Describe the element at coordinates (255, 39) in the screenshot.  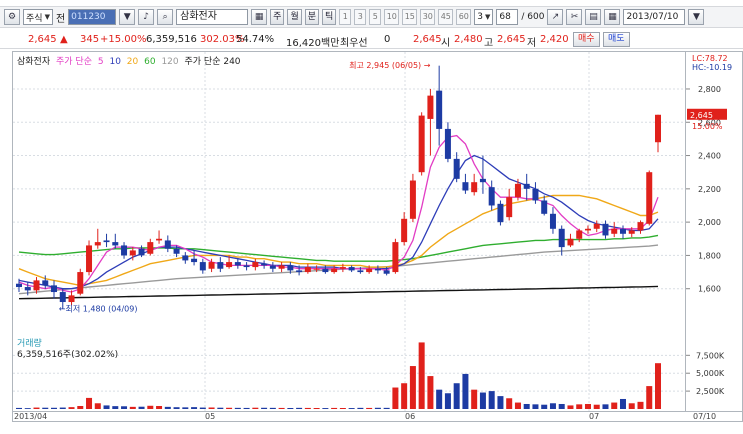
I see `turnover: 54.74%` at that location.